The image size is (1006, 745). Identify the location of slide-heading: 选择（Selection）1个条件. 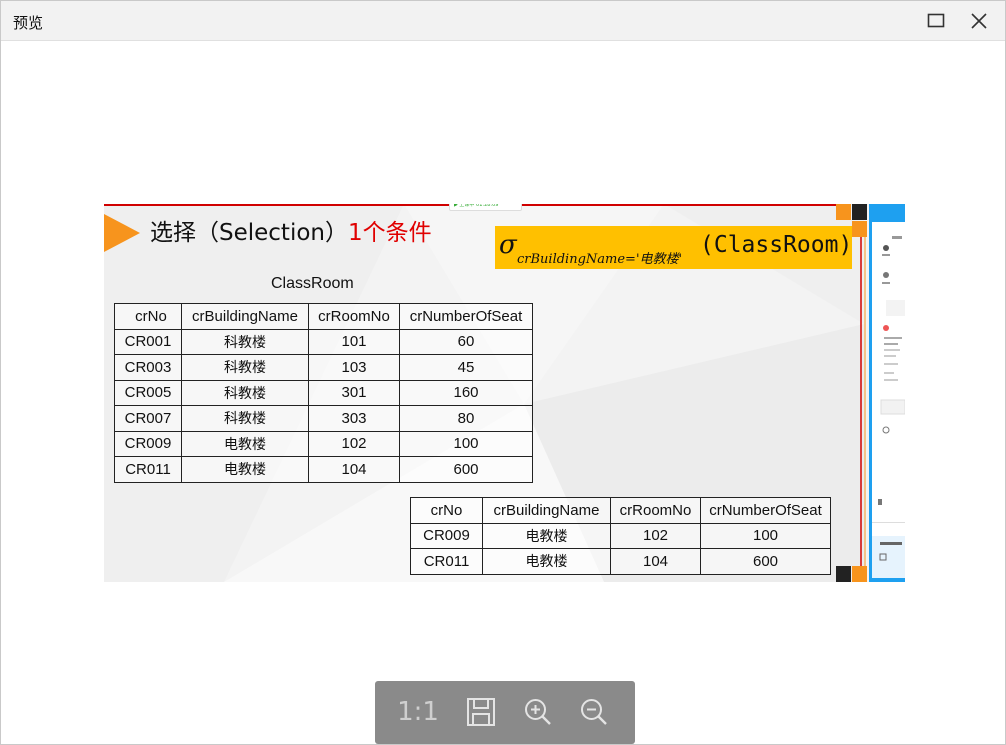
(291, 230).